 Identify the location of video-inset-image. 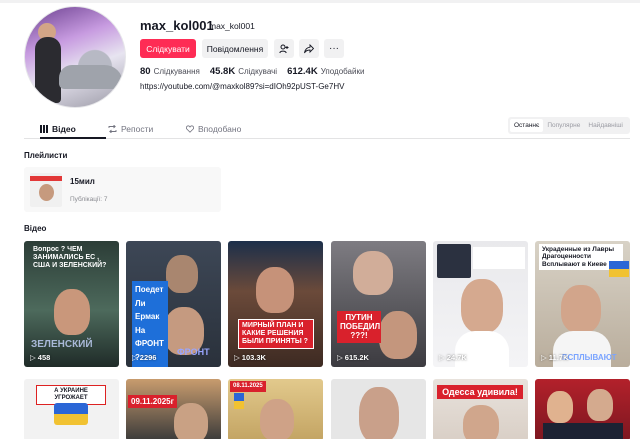
(454, 261).